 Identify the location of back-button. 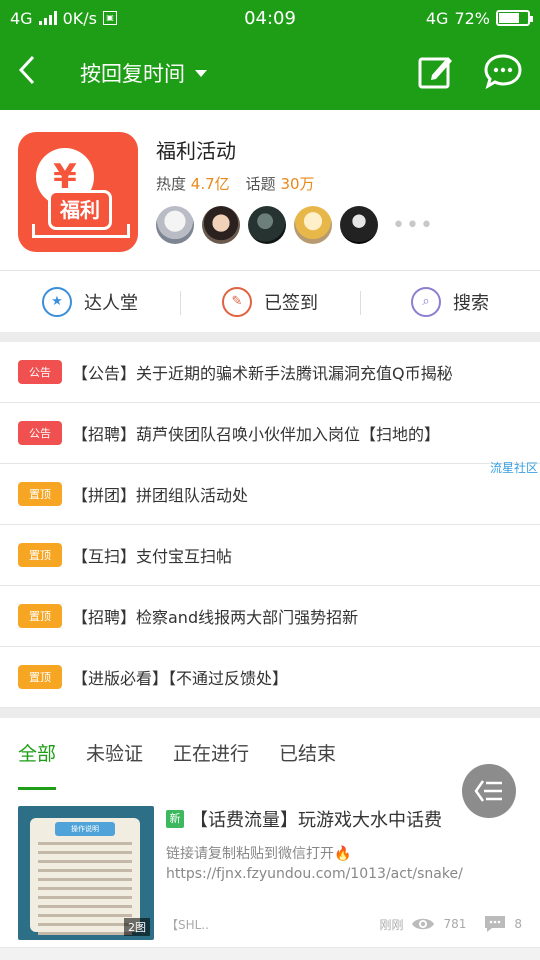
(38, 73).